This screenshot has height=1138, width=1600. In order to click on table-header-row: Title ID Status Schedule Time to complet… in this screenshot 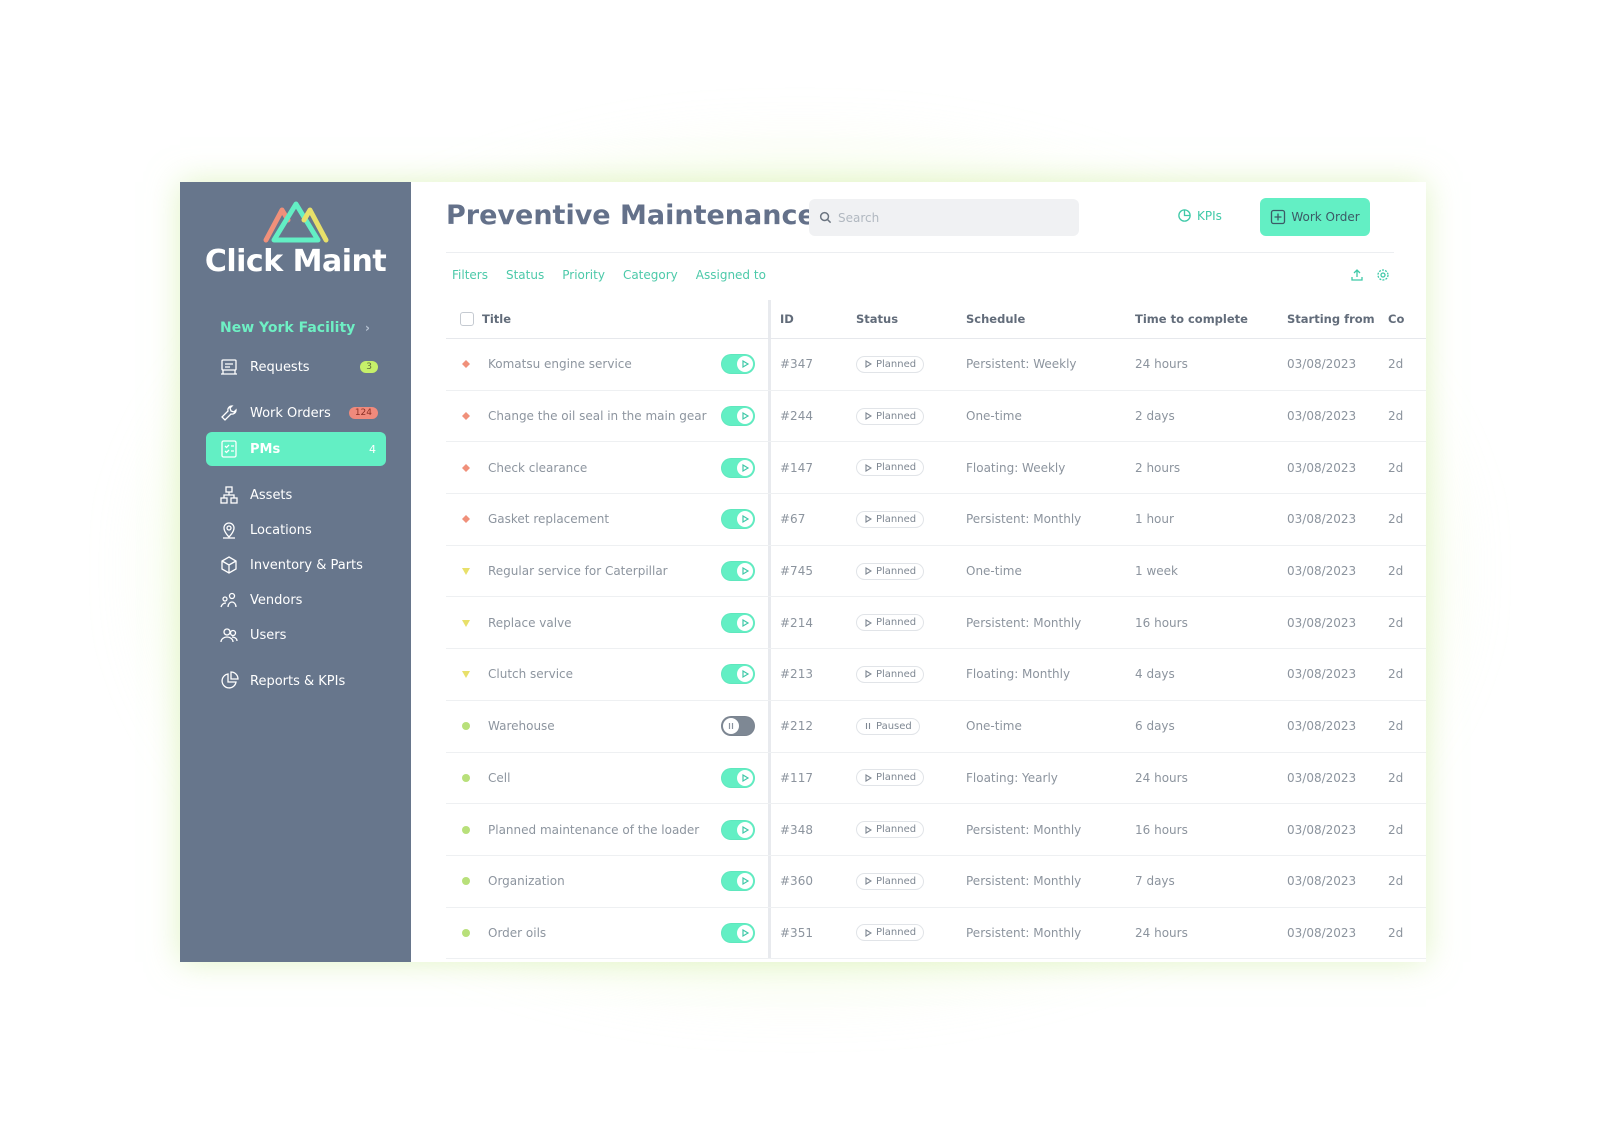, I will do `click(936, 319)`.